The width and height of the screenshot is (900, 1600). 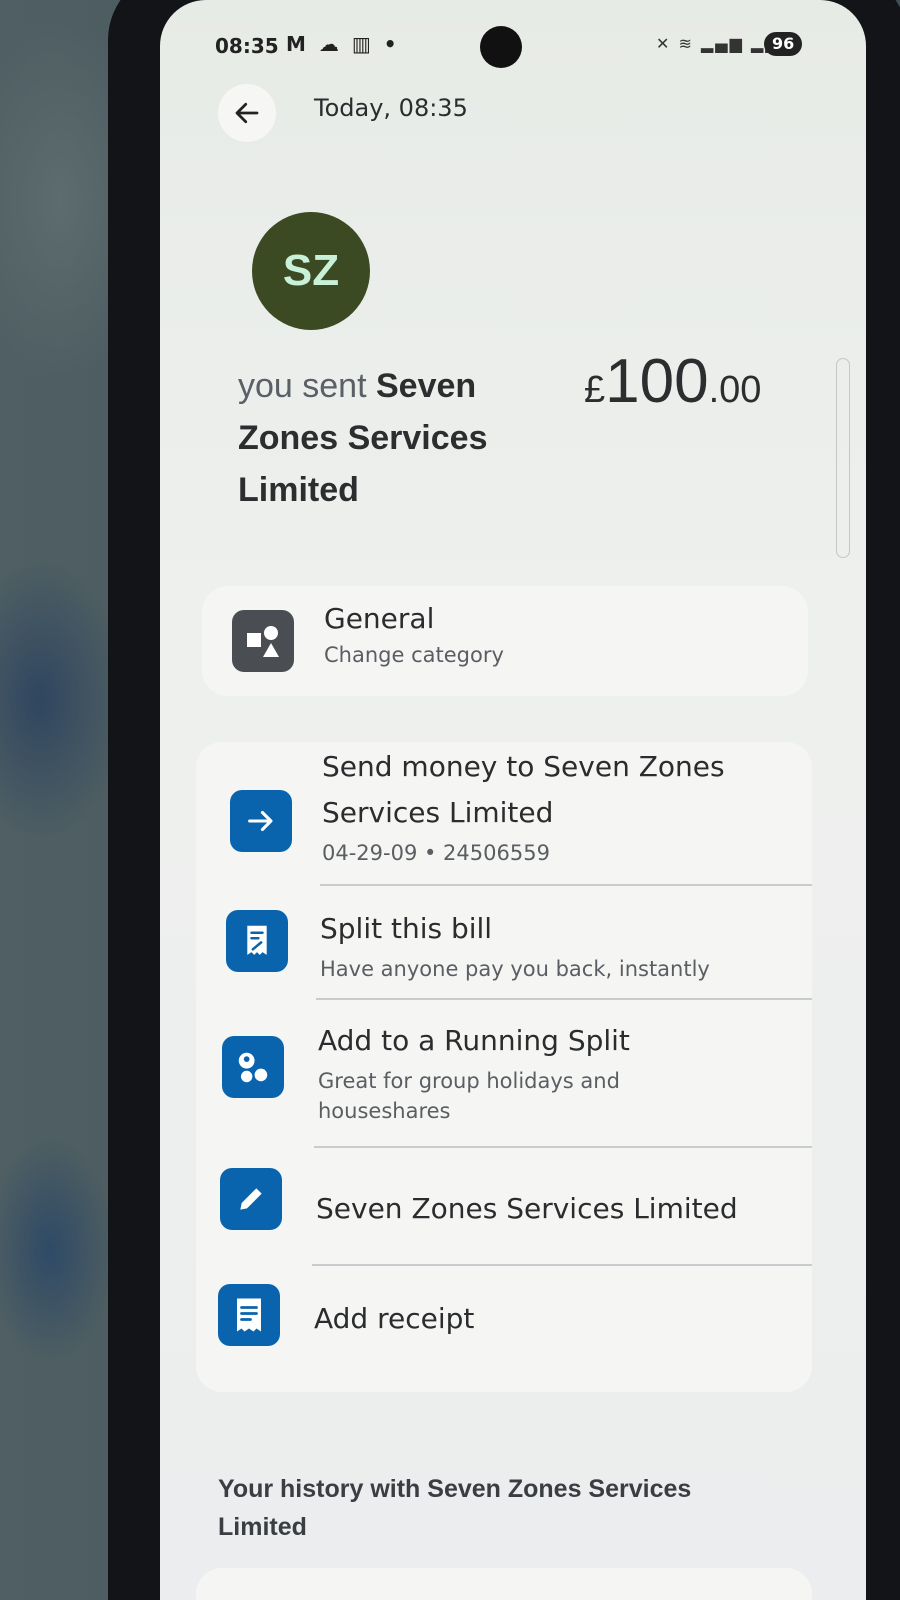 What do you see at coordinates (263, 641) in the screenshot?
I see `category-shapes-icon` at bounding box center [263, 641].